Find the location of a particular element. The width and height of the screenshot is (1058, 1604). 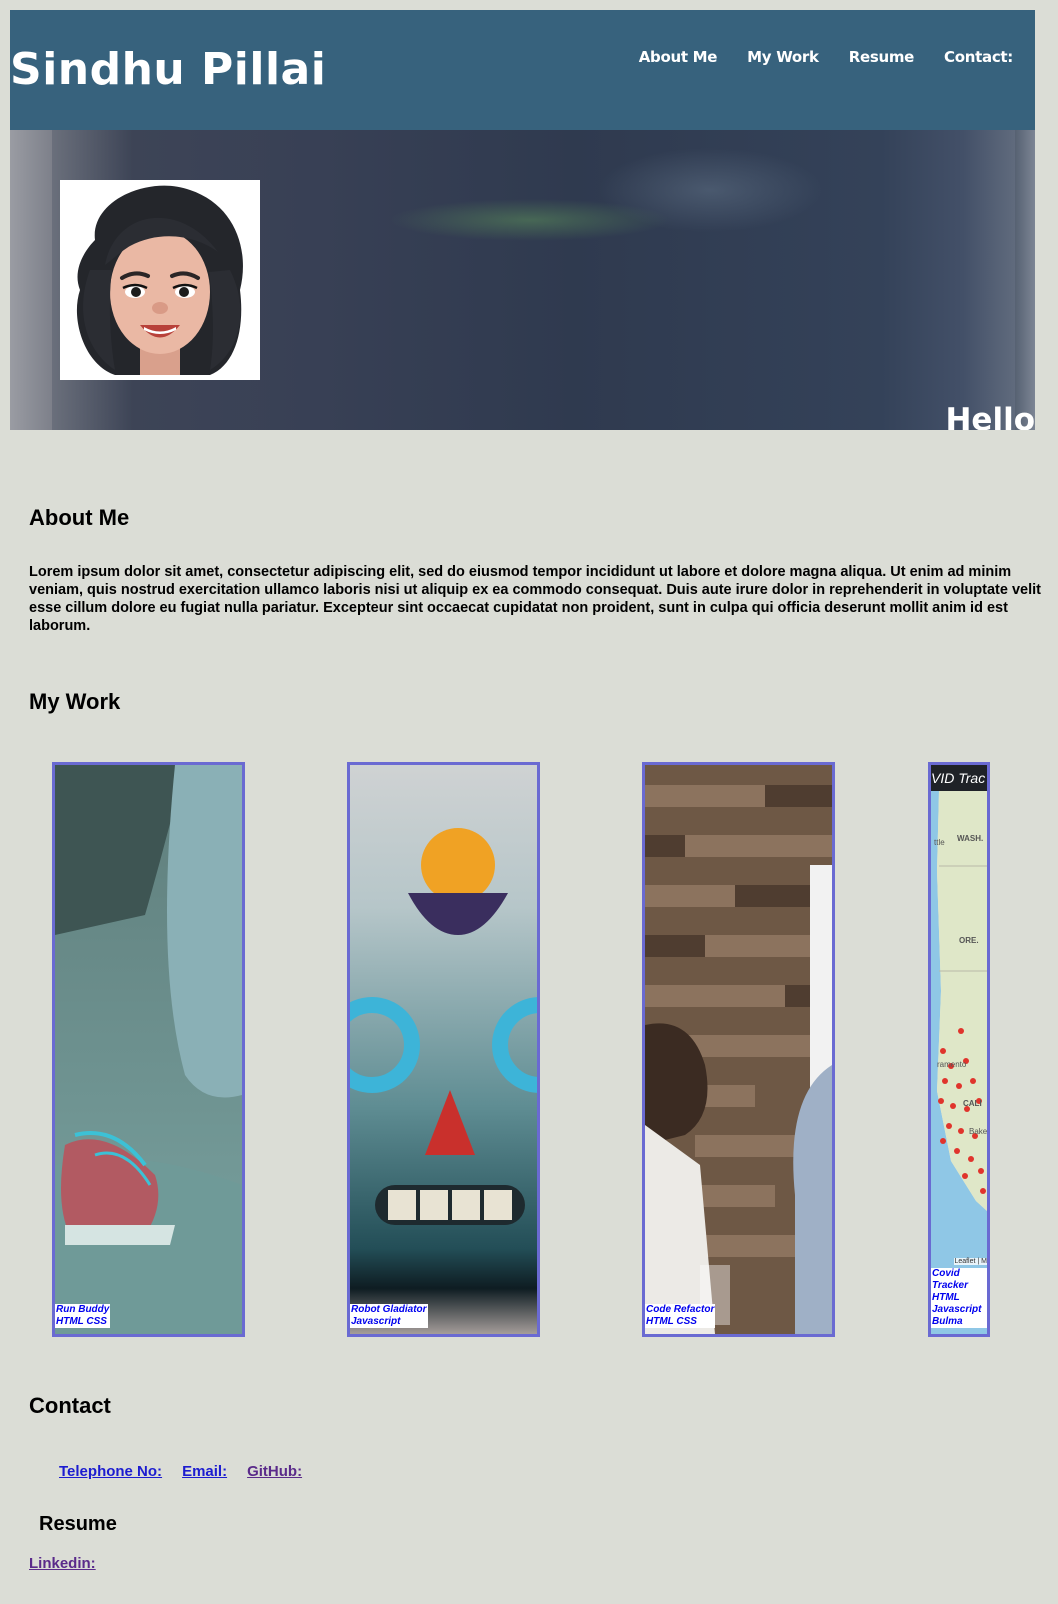

linkedin-link: Linkedin: is located at coordinates (62, 1563).